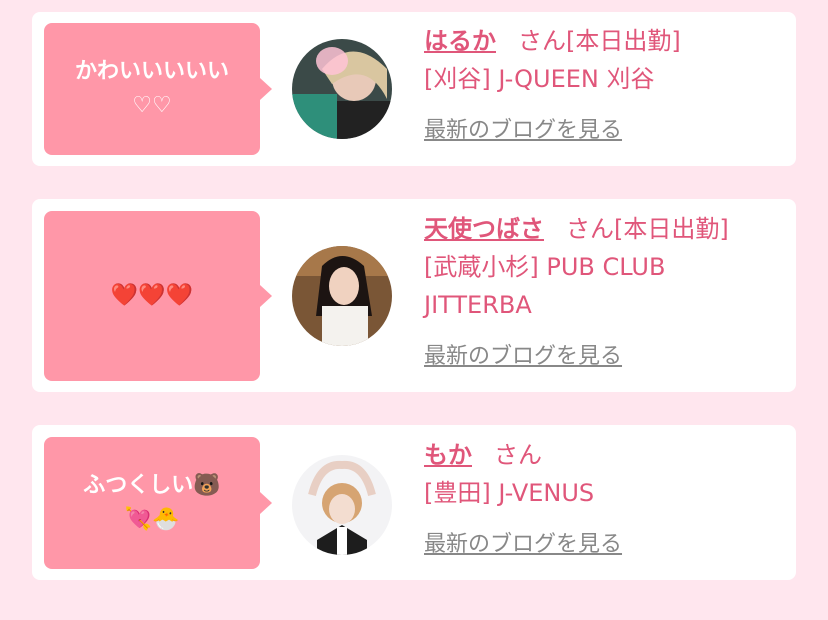 The width and height of the screenshot is (828, 620). What do you see at coordinates (545, 286) in the screenshot?
I see `shop-name: [武蔵小杉] PUB CLUB JITTERBA` at bounding box center [545, 286].